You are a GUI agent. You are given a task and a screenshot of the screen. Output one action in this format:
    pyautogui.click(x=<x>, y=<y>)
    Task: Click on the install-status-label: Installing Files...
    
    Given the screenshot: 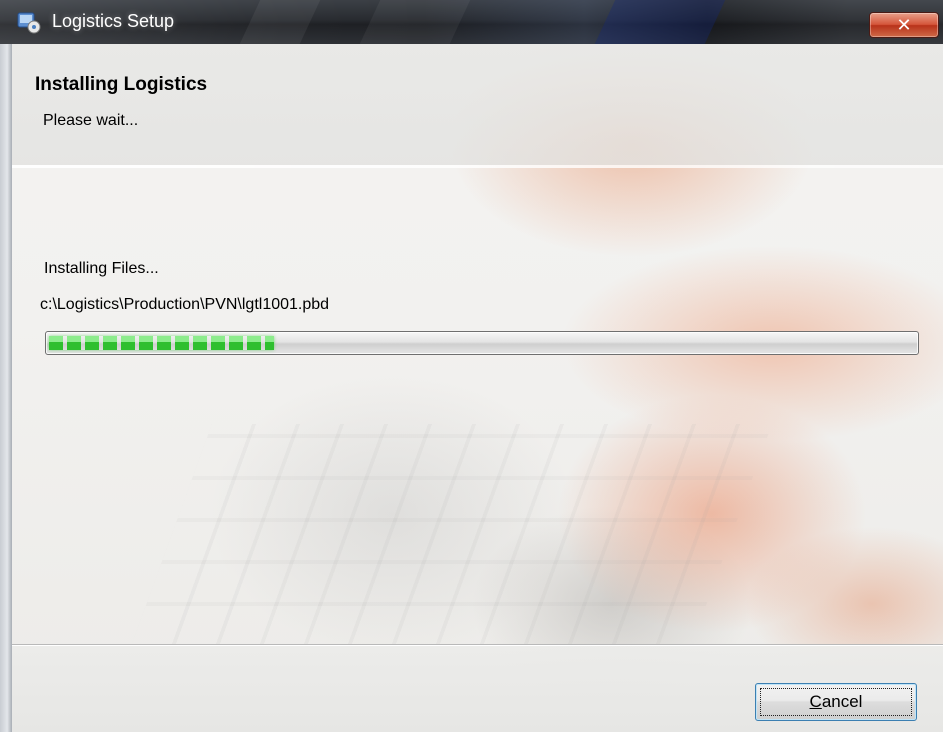 What is the action you would take?
    pyautogui.click(x=101, y=268)
    